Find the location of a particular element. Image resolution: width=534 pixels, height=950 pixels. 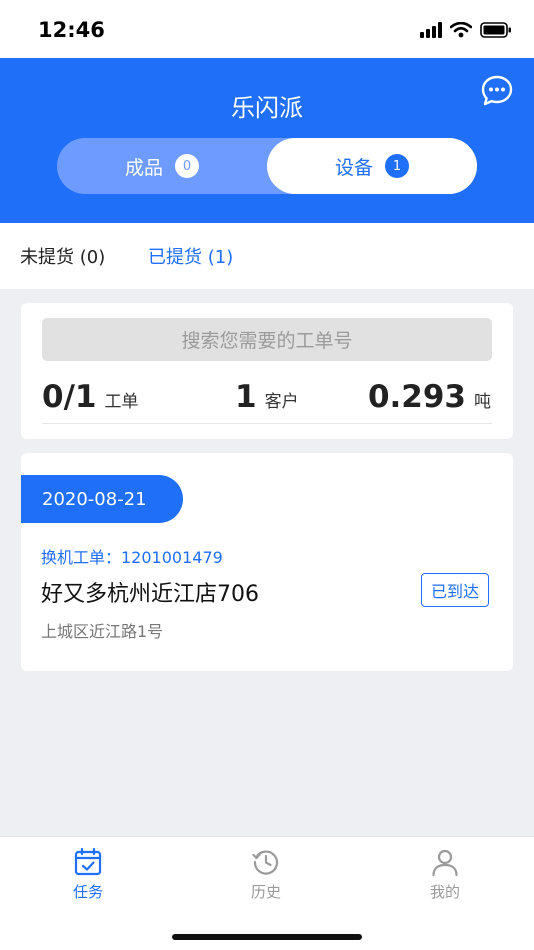

tab-unpicked: 未提货 (0) is located at coordinates (62, 256).